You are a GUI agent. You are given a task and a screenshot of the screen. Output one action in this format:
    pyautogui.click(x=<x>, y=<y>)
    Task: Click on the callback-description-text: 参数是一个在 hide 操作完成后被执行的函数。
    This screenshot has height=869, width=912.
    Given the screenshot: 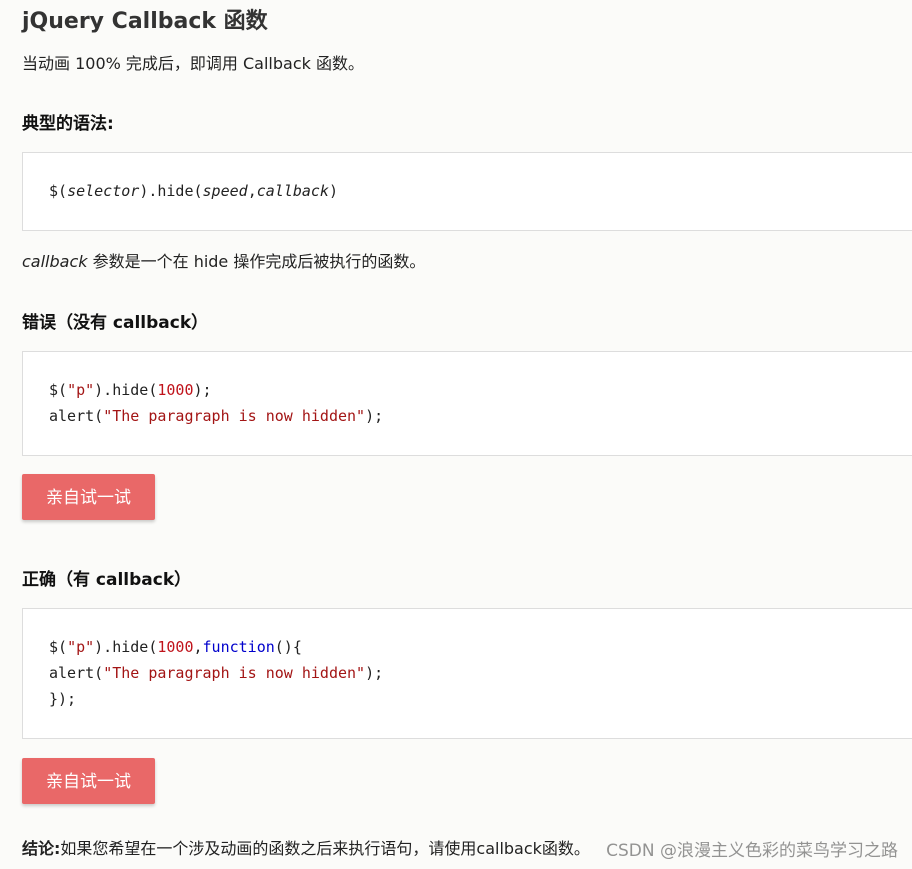 What is the action you would take?
    pyautogui.click(x=256, y=261)
    